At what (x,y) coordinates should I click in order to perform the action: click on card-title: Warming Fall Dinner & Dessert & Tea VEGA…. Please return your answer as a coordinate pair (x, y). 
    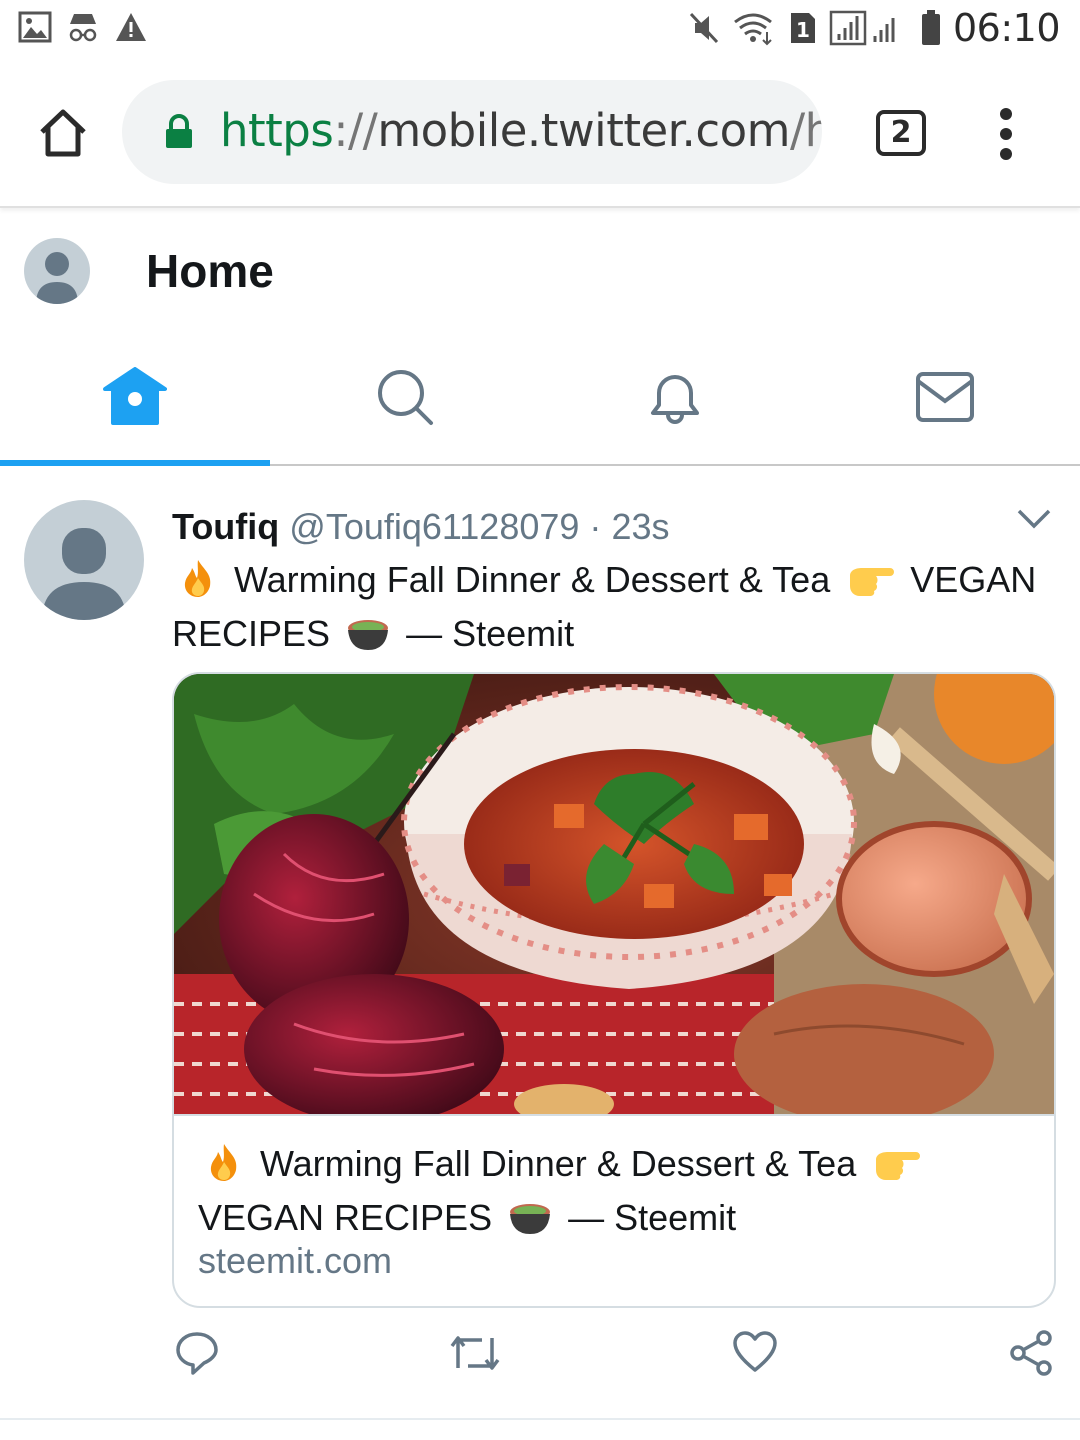
    Looking at the image, I should click on (613, 1194).